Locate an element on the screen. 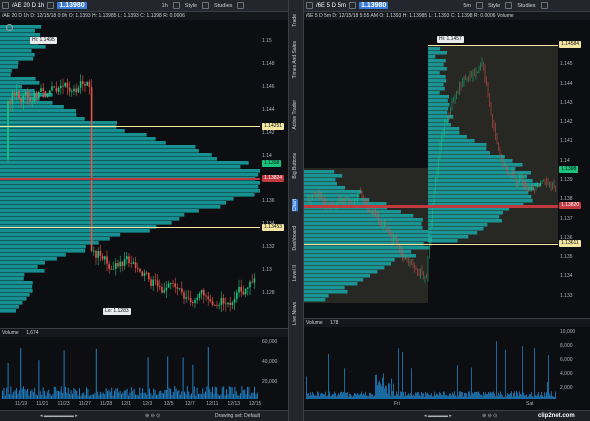 The width and height of the screenshot is (590, 421). right-volume-header: Volume 178 is located at coordinates (447, 322).